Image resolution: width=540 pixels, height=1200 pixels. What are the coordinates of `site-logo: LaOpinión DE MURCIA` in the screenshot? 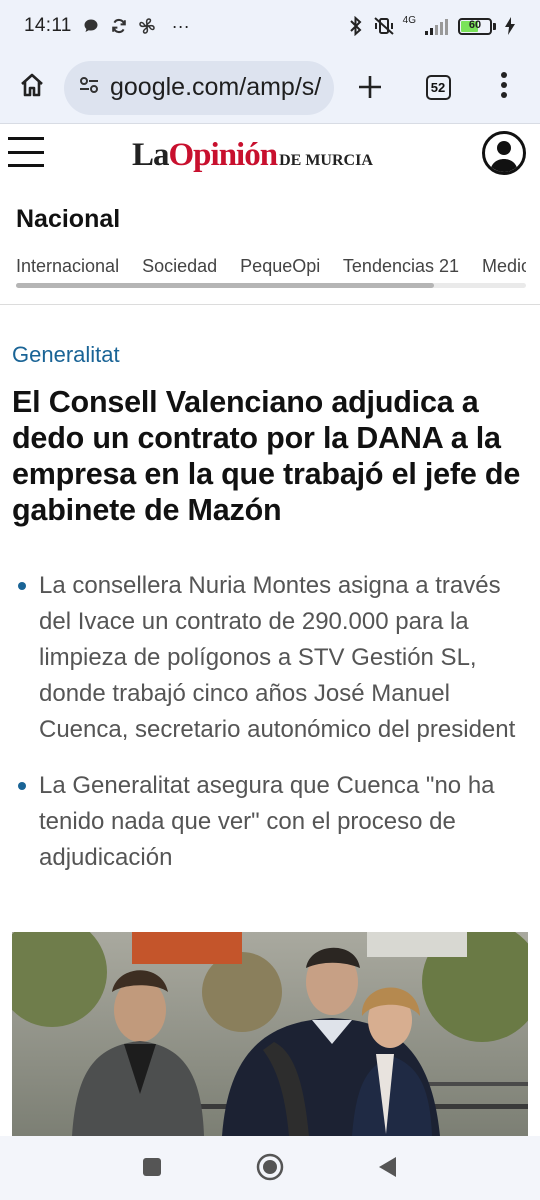 It's located at (252, 155).